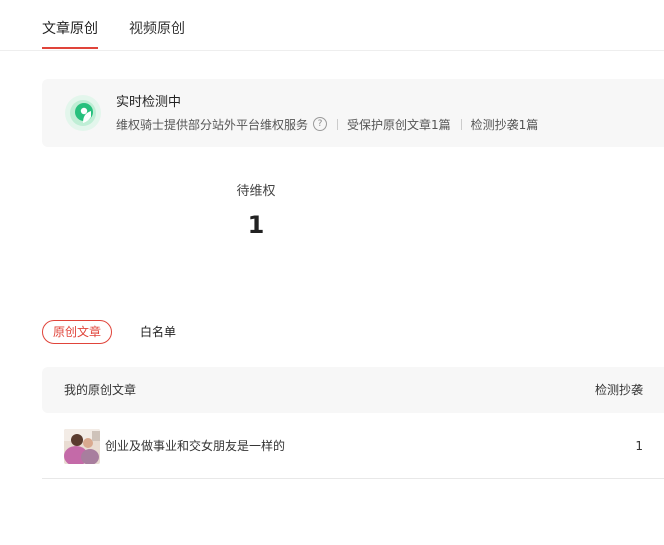 The width and height of the screenshot is (664, 545). I want to click on tab-video-original: 视频原创, so click(157, 29).